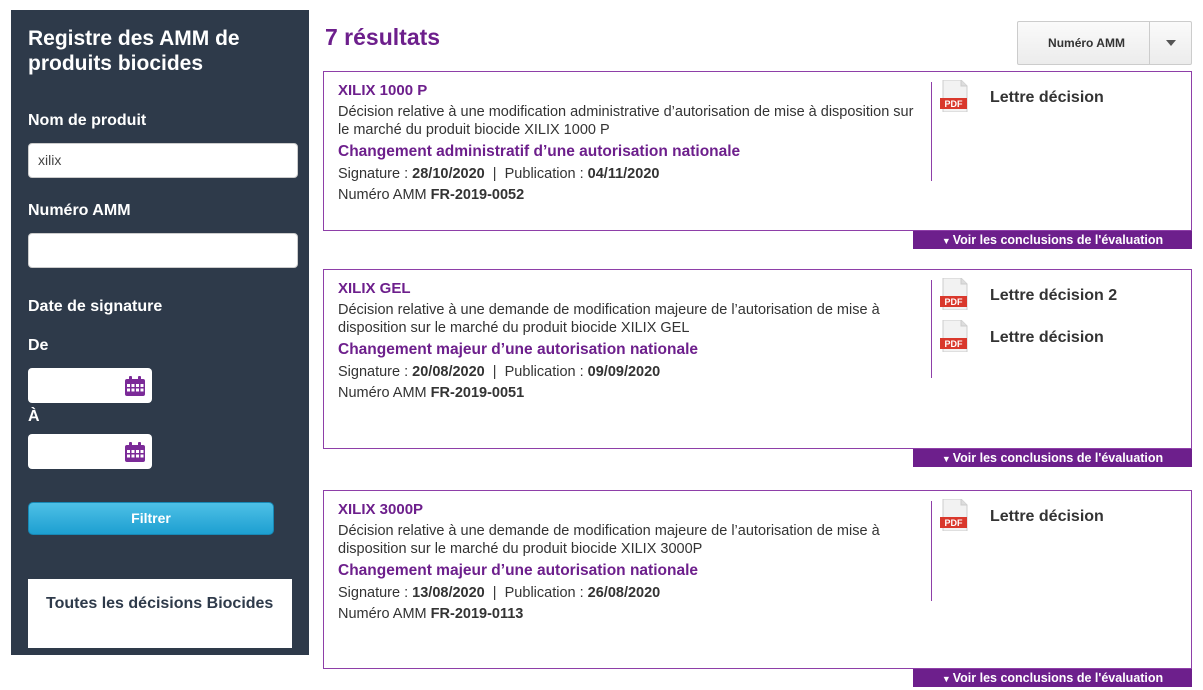  I want to click on results-count: 7 résultats, so click(383, 37).